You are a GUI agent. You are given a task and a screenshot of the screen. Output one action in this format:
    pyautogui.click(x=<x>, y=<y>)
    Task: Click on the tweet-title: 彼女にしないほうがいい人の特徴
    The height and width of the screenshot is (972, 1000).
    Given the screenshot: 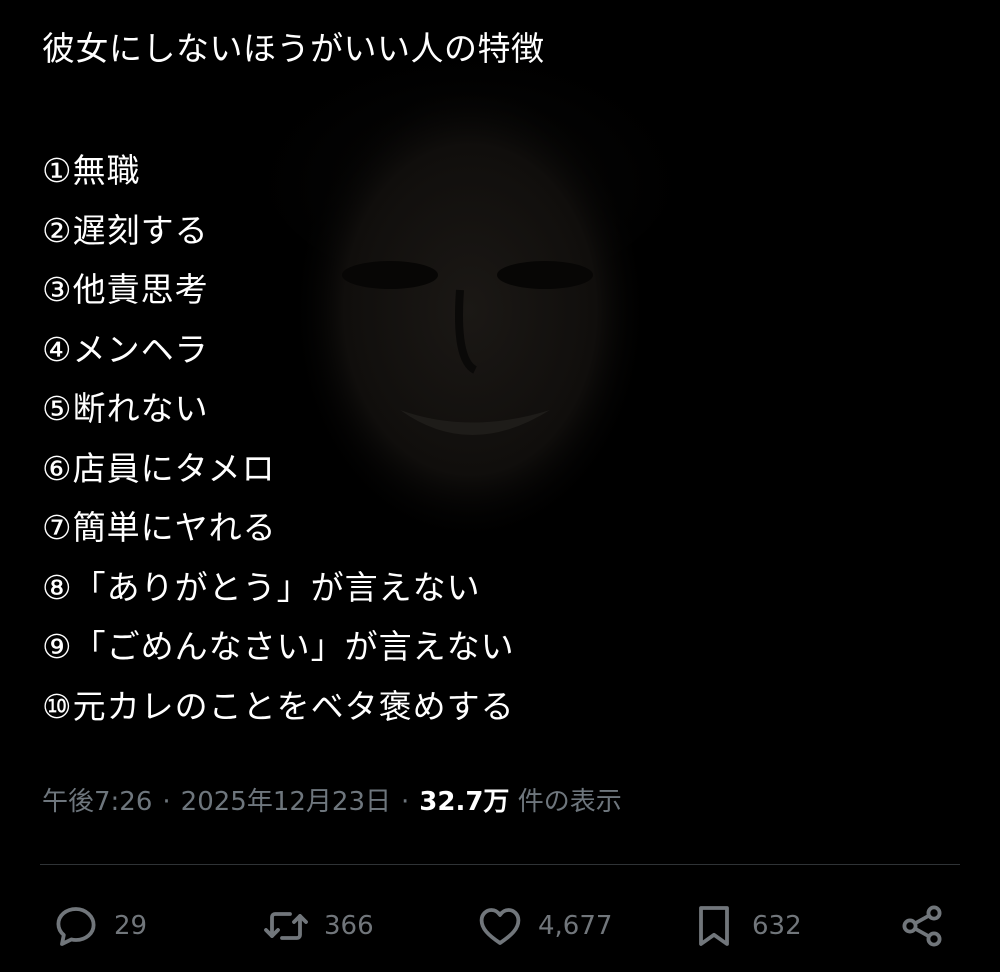 What is the action you would take?
    pyautogui.click(x=293, y=48)
    